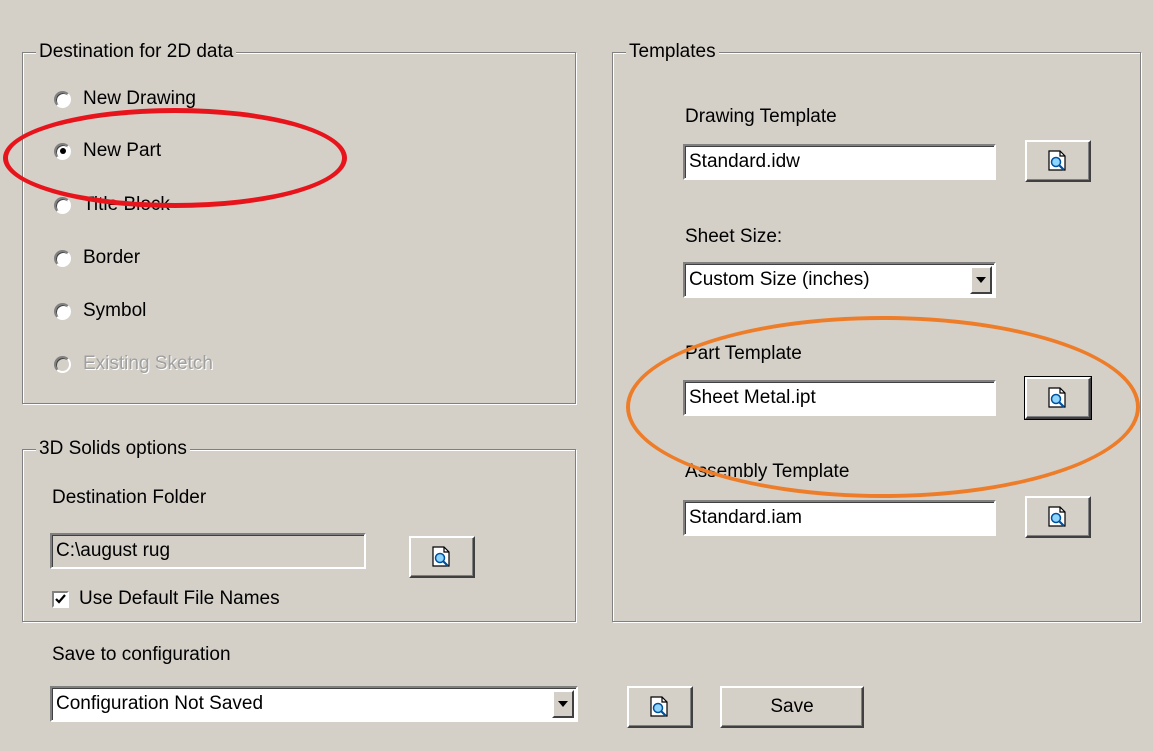  Describe the element at coordinates (139, 98) in the screenshot. I see `radio-label: New Drawing` at that location.